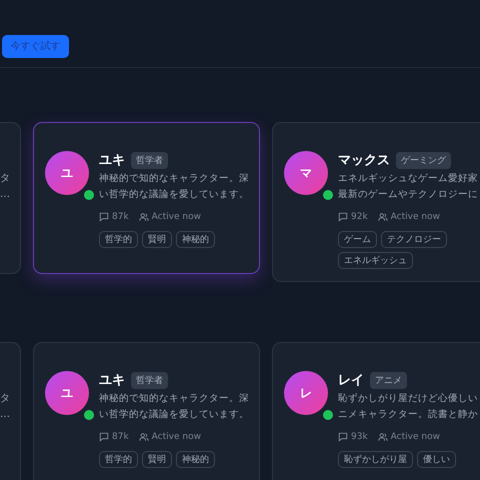 The width and height of the screenshot is (480, 480). I want to click on tag-chip: 優しい, so click(436, 459).